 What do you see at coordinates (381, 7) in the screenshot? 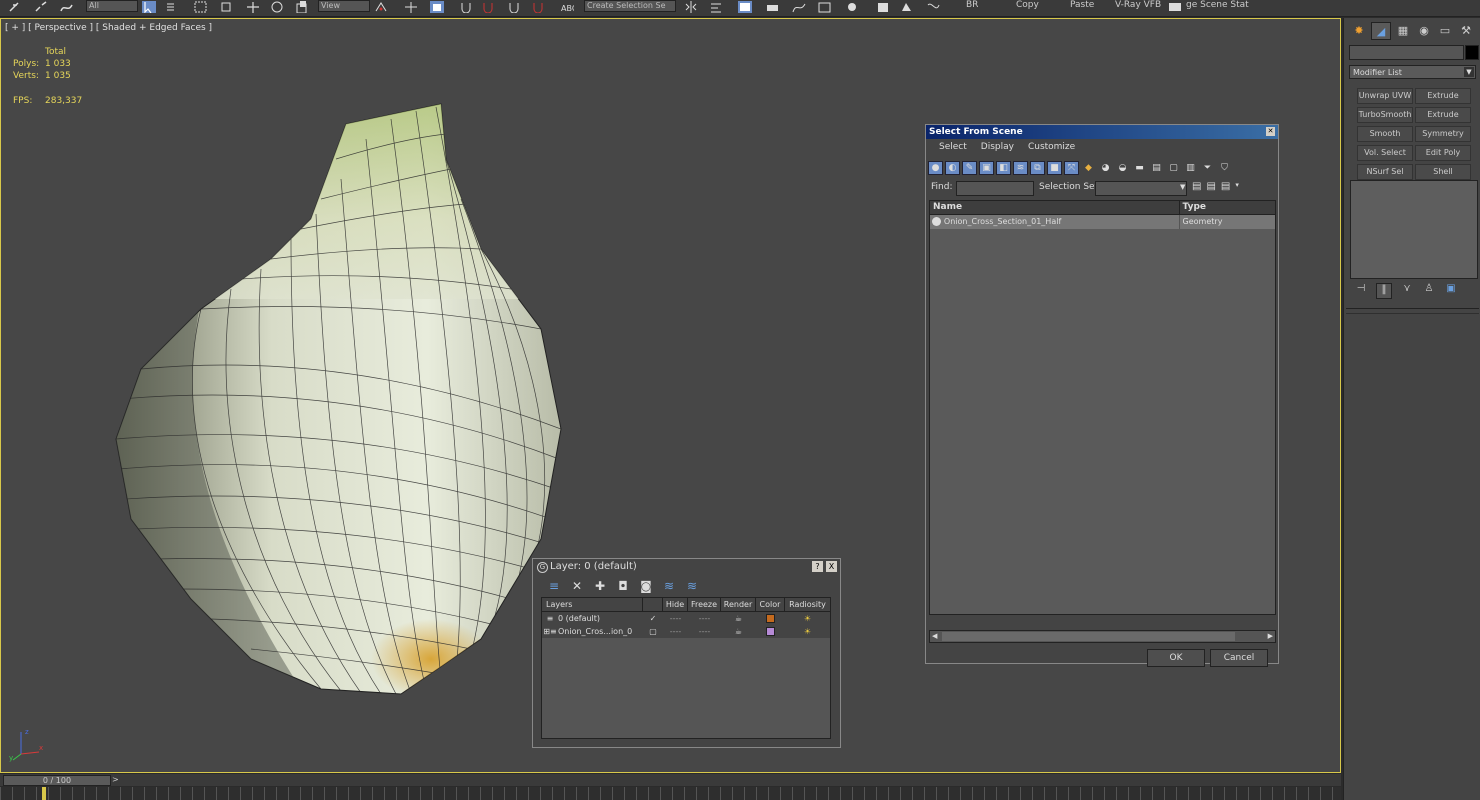
I see `pivot-center-icon` at bounding box center [381, 7].